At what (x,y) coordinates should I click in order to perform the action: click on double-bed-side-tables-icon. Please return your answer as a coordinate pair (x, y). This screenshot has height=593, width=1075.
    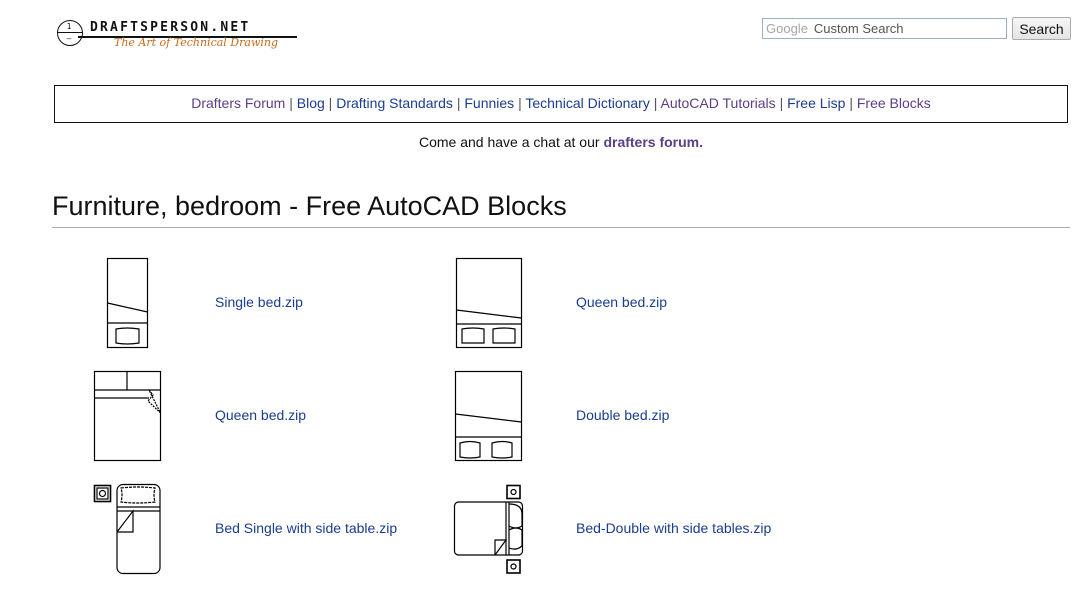
    Looking at the image, I should click on (490, 530).